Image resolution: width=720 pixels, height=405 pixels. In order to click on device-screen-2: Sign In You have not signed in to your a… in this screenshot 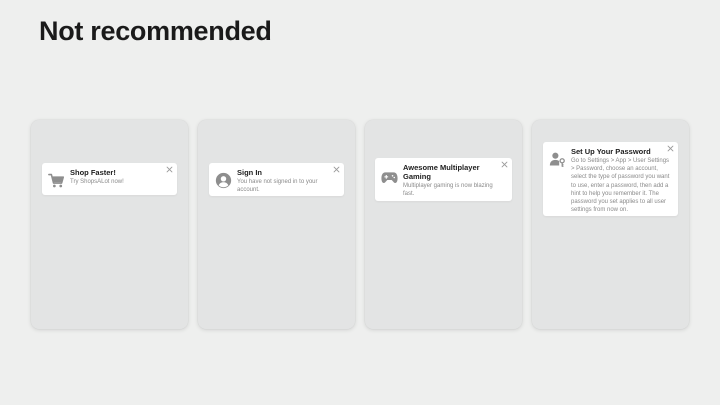, I will do `click(276, 224)`.